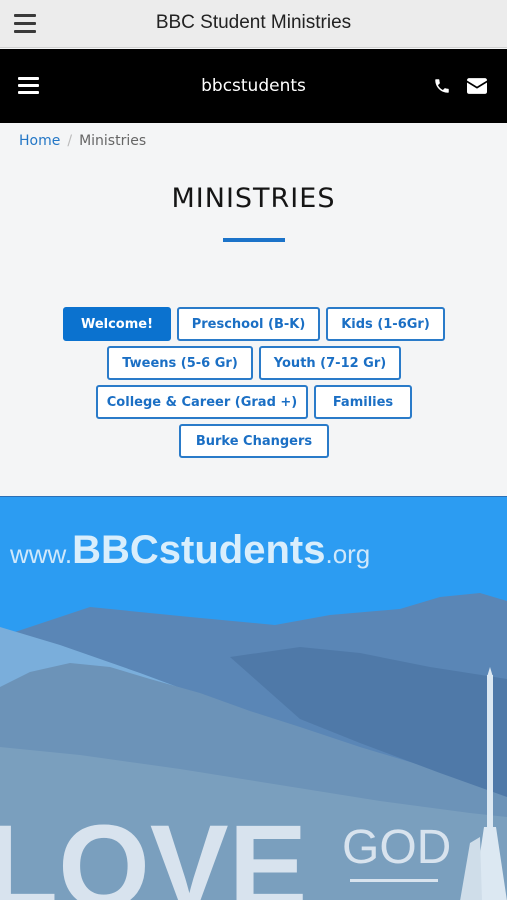 This screenshot has width=507, height=900. I want to click on app-bar: BBC Student Ministries, so click(253, 24).